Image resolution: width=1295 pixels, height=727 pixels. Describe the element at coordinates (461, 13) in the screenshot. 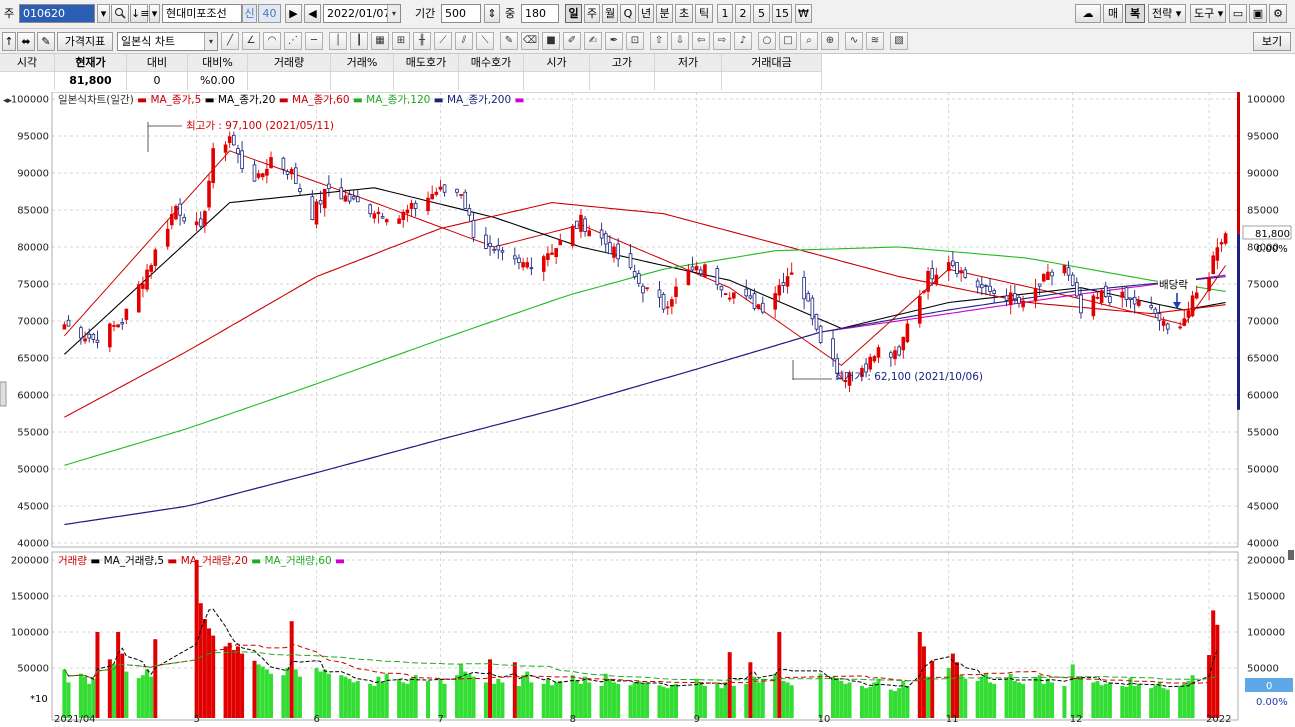

I see `period-input: 500` at that location.